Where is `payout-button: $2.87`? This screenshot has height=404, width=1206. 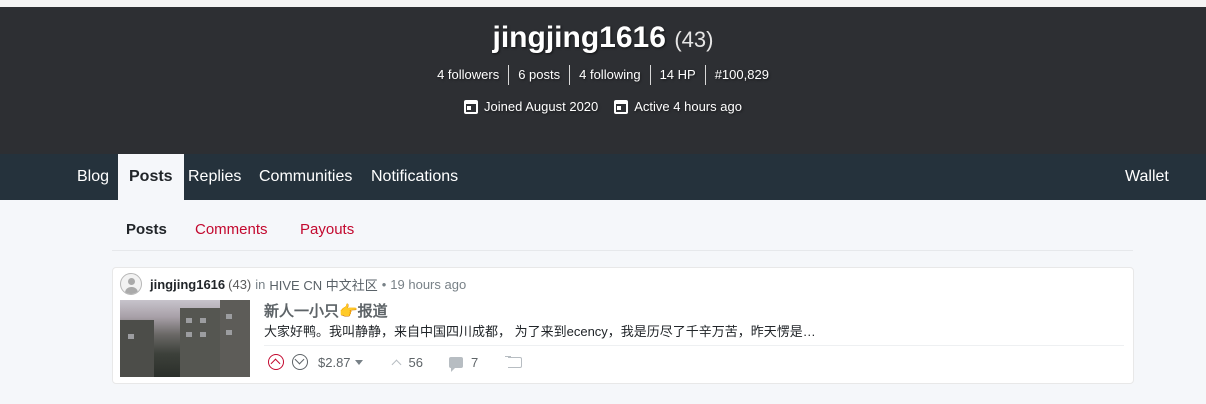 payout-button: $2.87 is located at coordinates (340, 362).